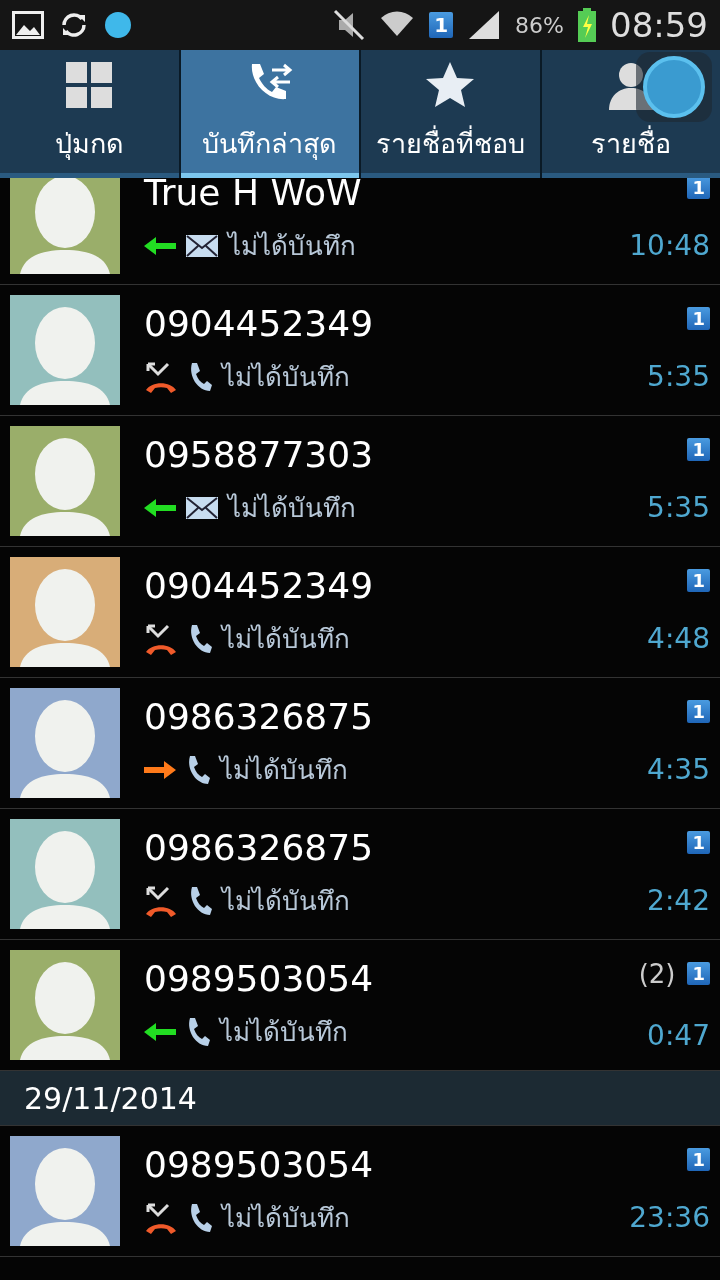 The height and width of the screenshot is (1280, 720). Describe the element at coordinates (360, 481) in the screenshot. I see `call-row: 0958877303 ไม่ได้บันทึก 1 5:35` at that location.